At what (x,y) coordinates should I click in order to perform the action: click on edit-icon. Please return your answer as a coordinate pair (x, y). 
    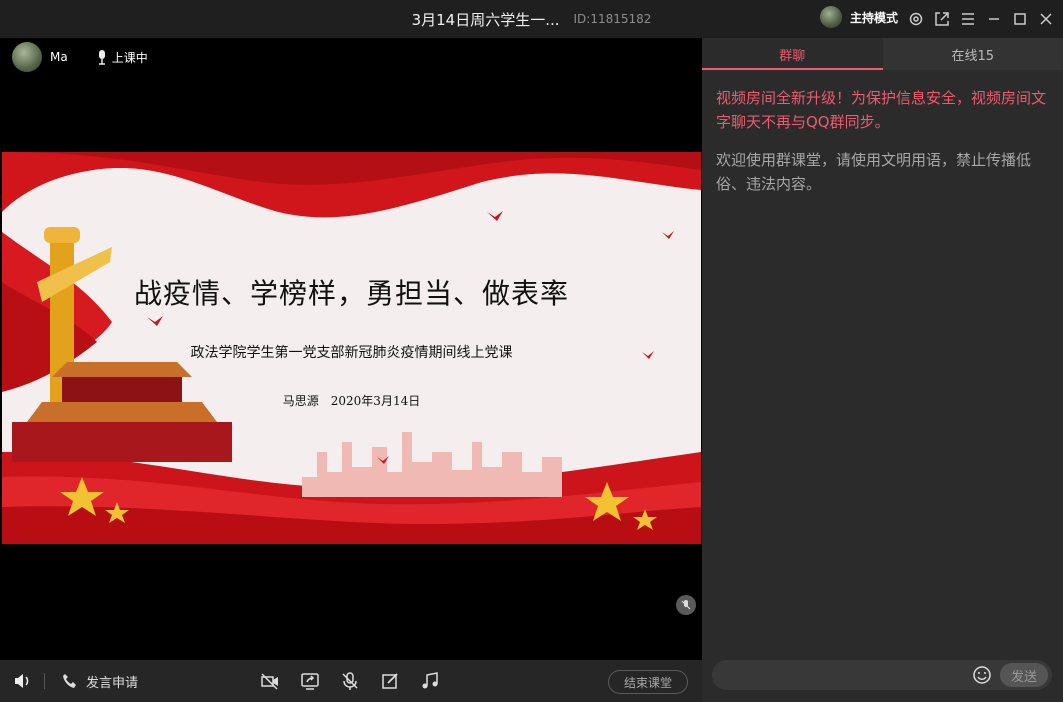
    Looking at the image, I should click on (390, 681).